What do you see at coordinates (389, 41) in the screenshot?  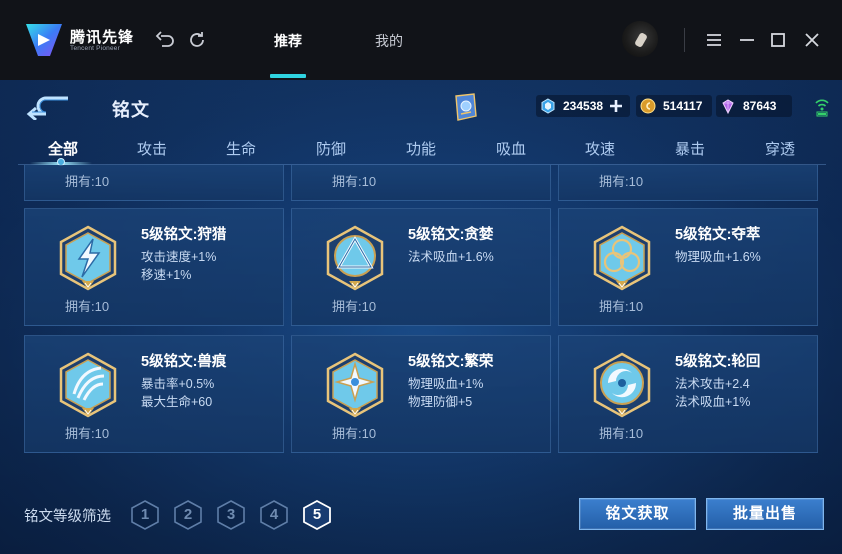 I see `tab-mine: 我的` at bounding box center [389, 41].